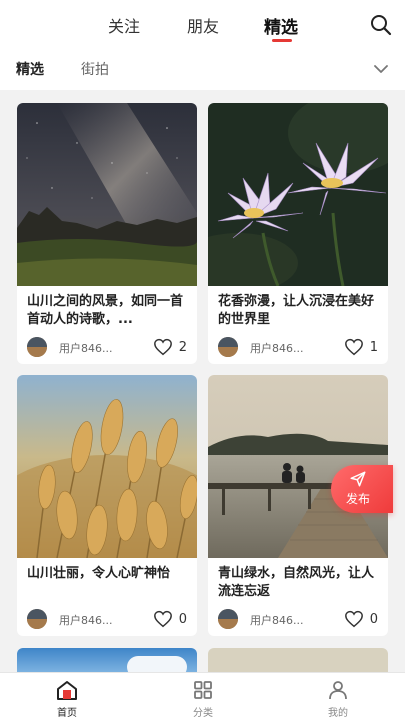  Describe the element at coordinates (281, 25) in the screenshot. I see `tab-featured: 精选` at that location.